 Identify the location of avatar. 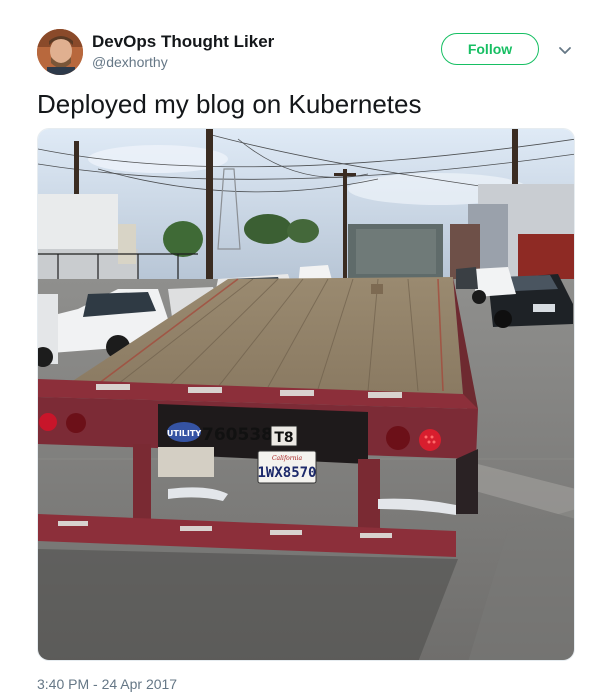
(60, 52).